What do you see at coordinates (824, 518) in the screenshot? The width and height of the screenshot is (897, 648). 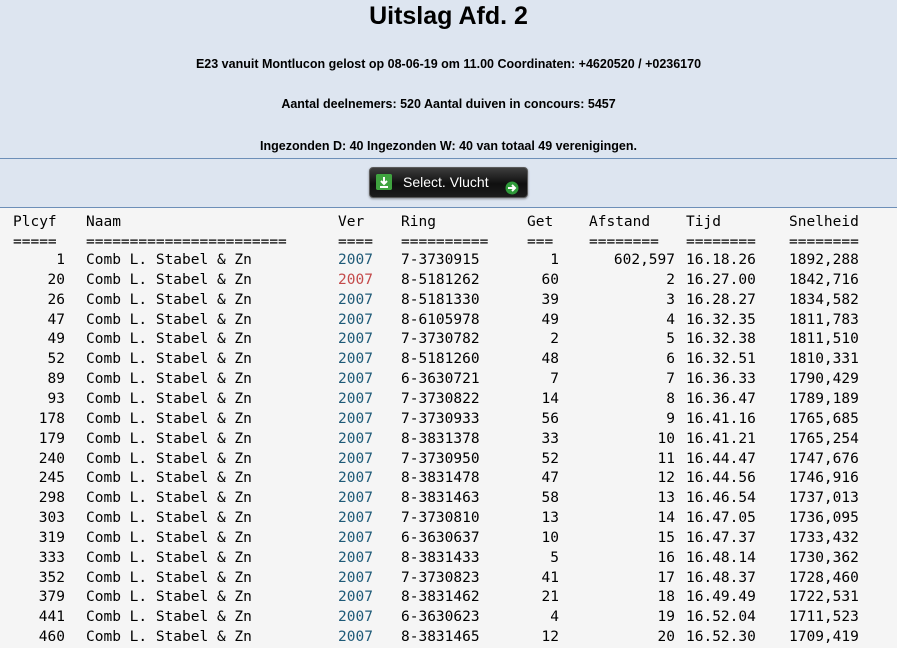 I see `cell-snelheid: 1736,095` at bounding box center [824, 518].